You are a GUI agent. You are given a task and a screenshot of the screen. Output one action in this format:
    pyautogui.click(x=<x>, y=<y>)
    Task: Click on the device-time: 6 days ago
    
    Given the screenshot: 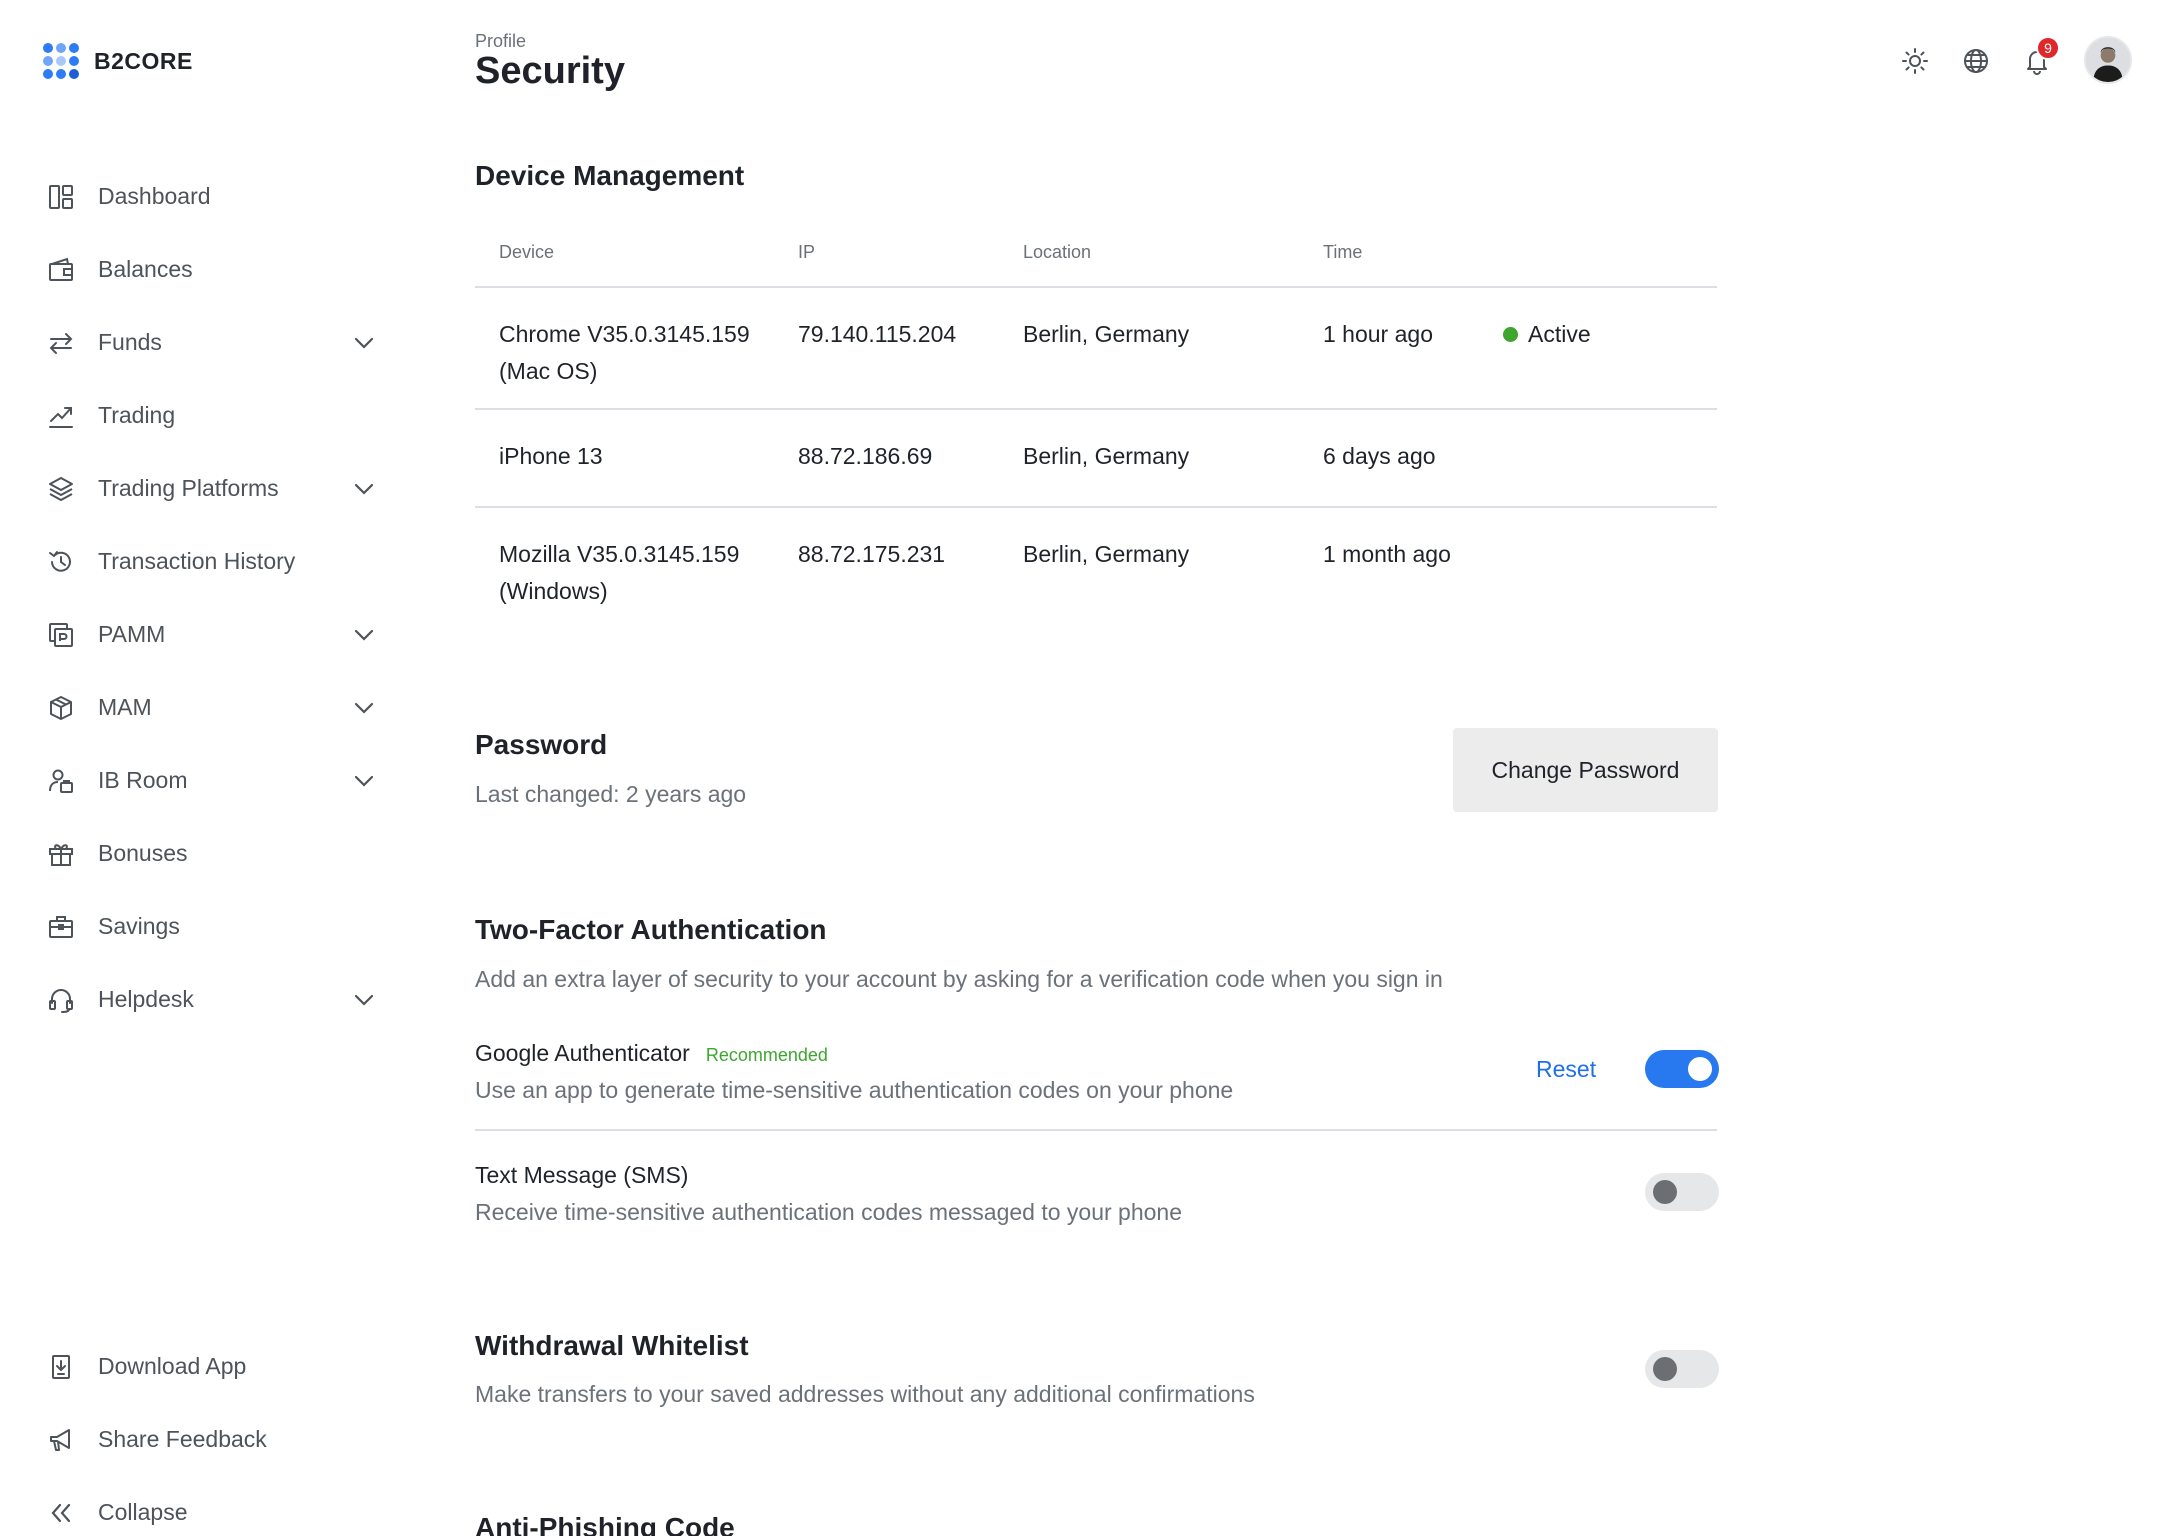 What is the action you would take?
    pyautogui.click(x=1379, y=456)
    